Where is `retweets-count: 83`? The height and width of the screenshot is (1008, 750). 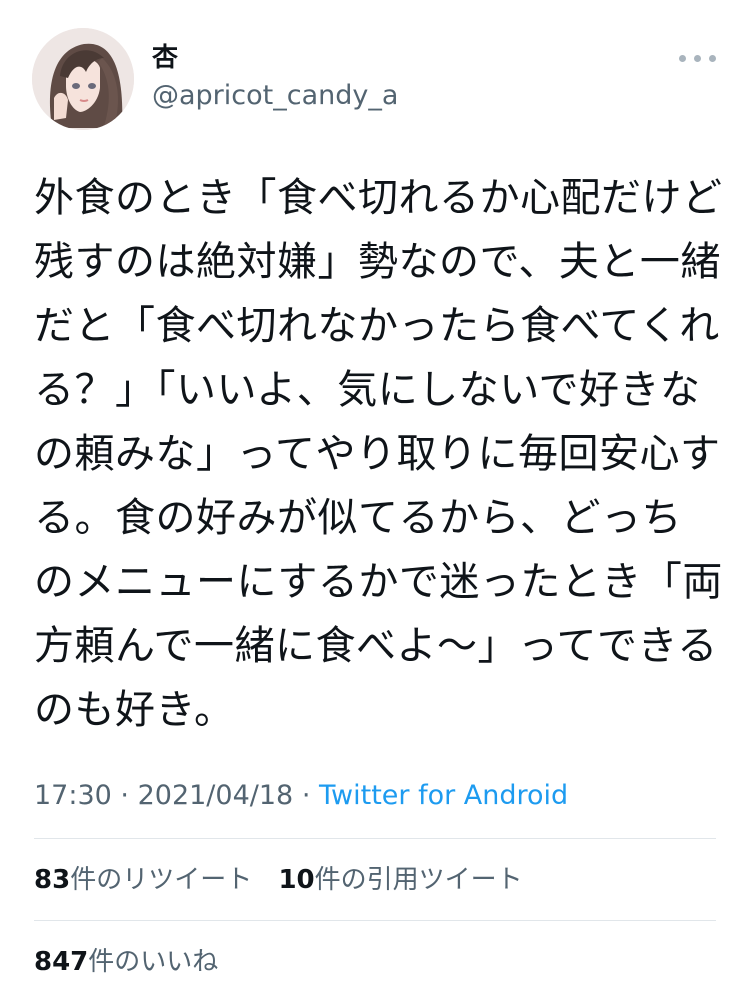
retweets-count: 83 is located at coordinates (52, 880).